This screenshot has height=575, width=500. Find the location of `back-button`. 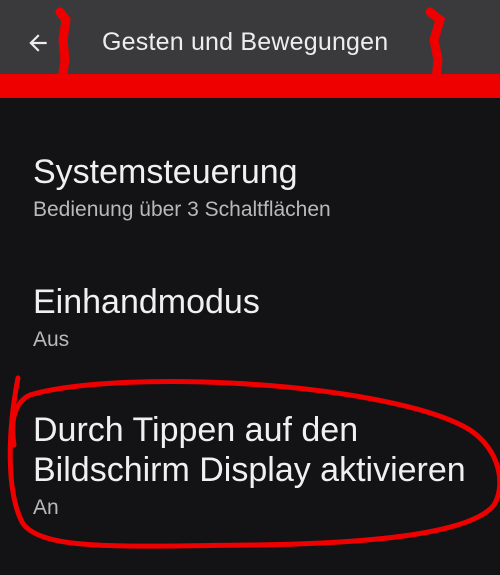

back-button is located at coordinates (38, 43).